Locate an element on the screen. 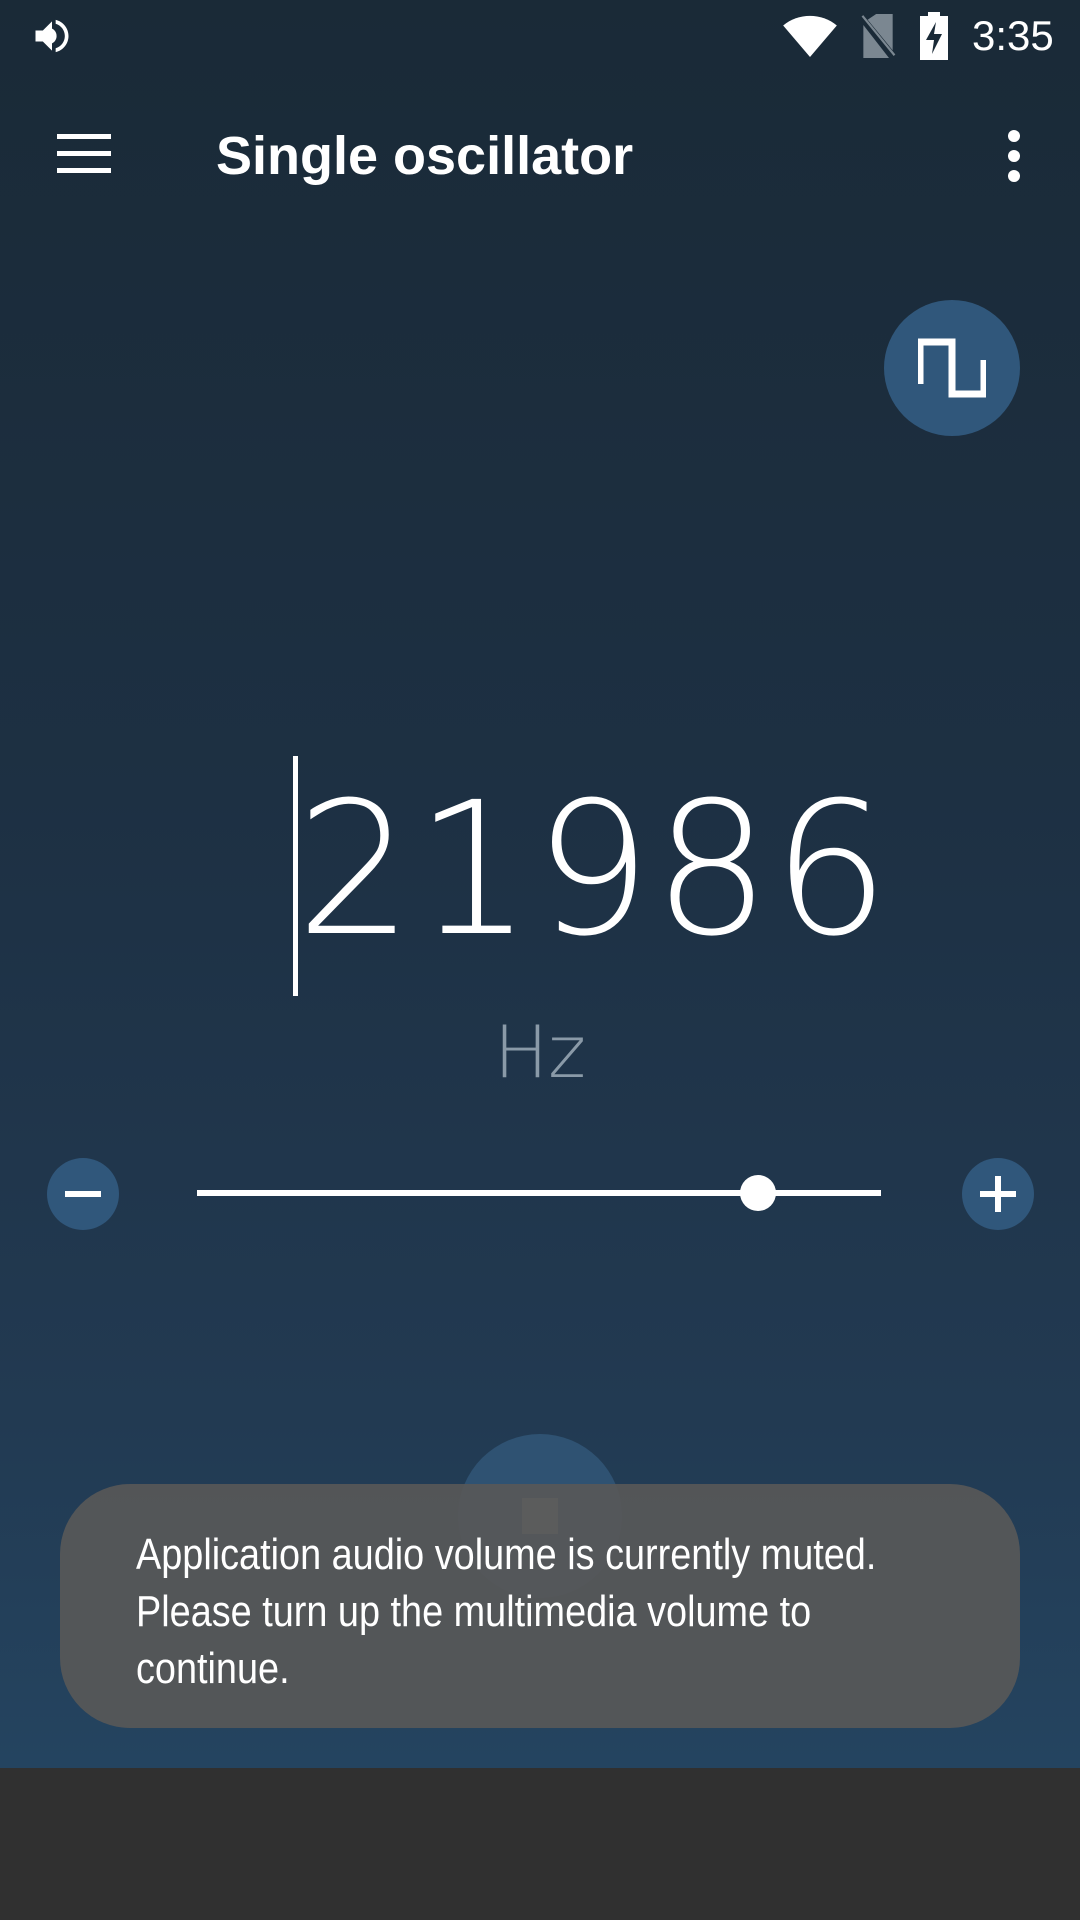 The width and height of the screenshot is (1080, 1920). hamburger-menu-icon is located at coordinates (84, 154).